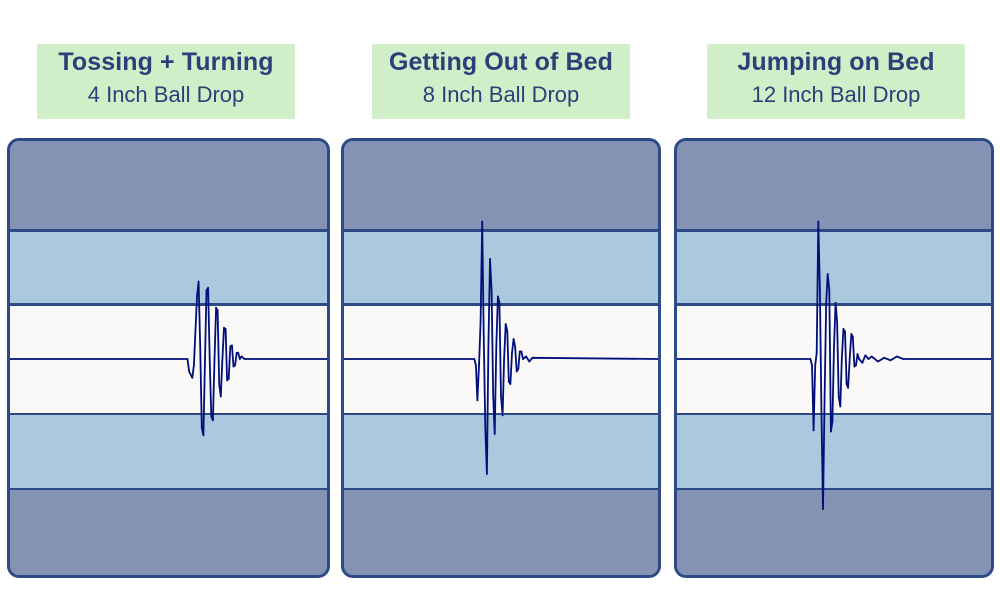 Image resolution: width=1000 pixels, height=607 pixels. I want to click on chart-title: Getting Out of Bed, so click(501, 62).